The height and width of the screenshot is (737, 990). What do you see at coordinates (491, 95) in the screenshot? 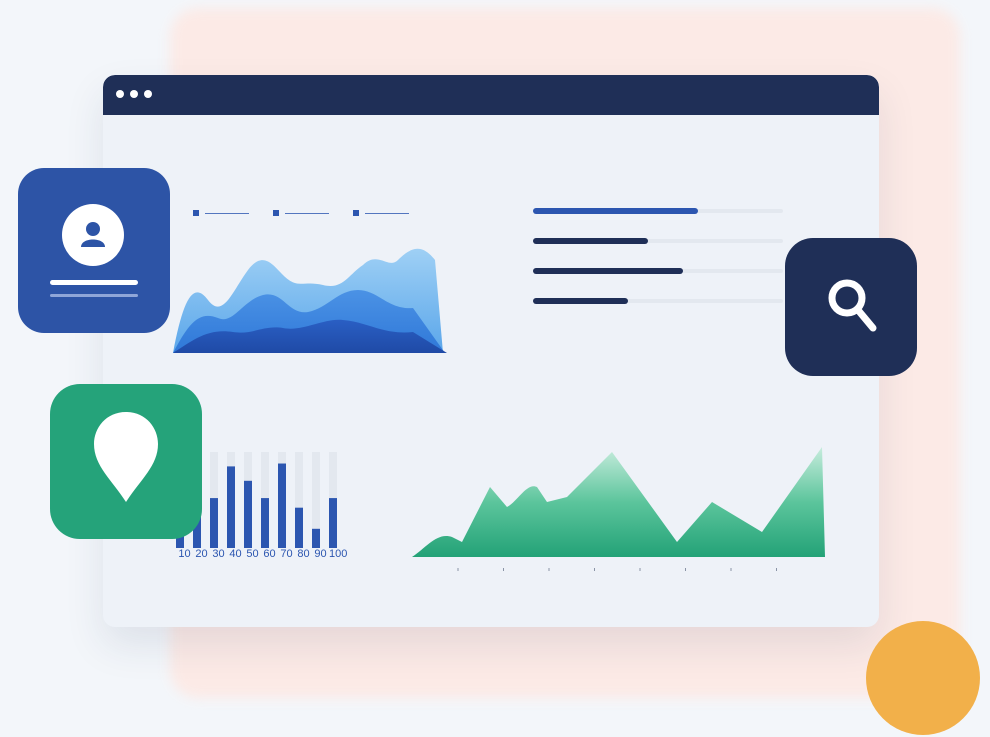
I see `title-bar` at bounding box center [491, 95].